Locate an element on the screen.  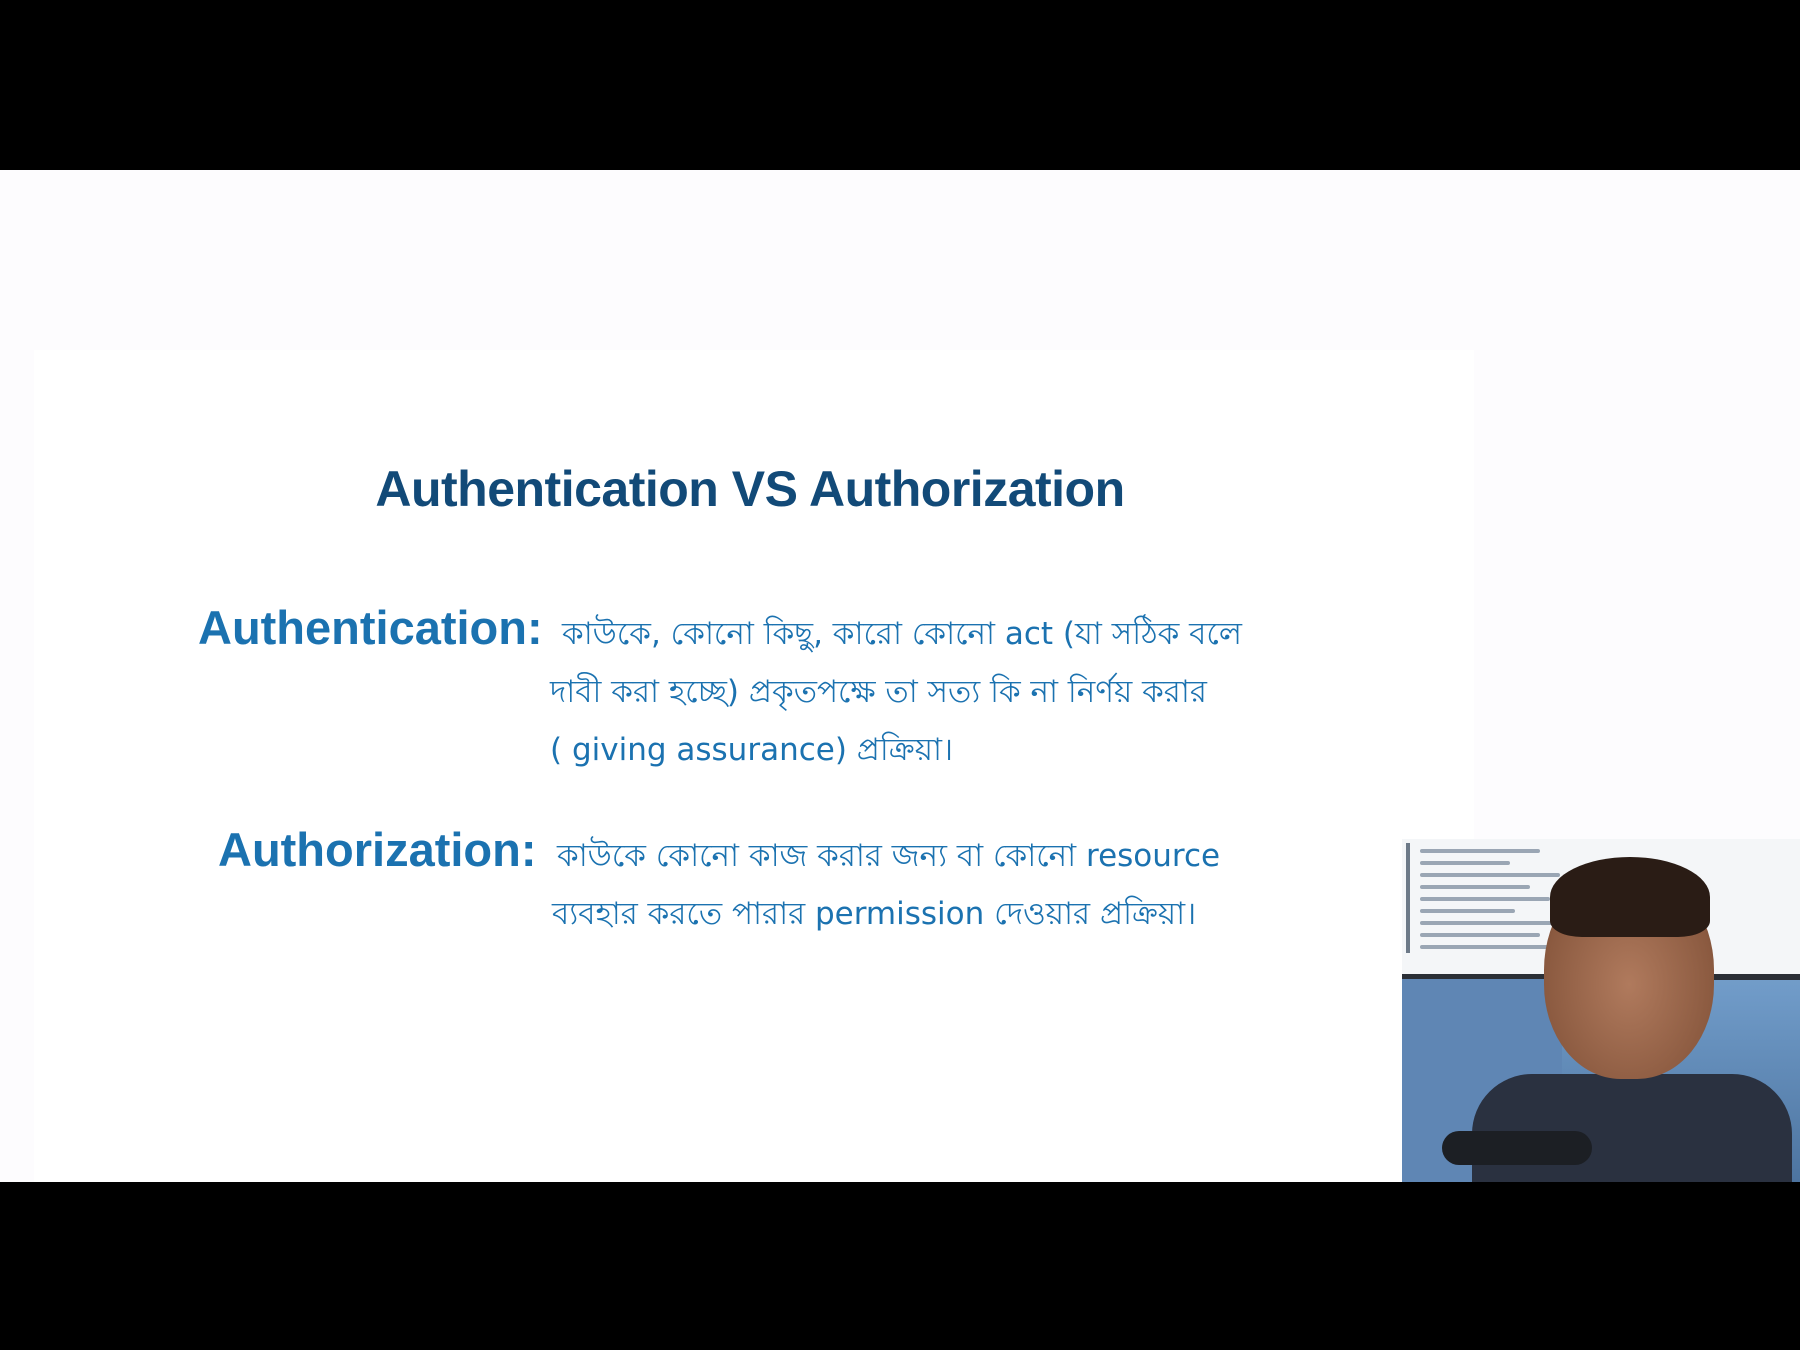
authentication-definition-line-3: ( giving assurance) প্রক্রিয়া। is located at coordinates (752, 750).